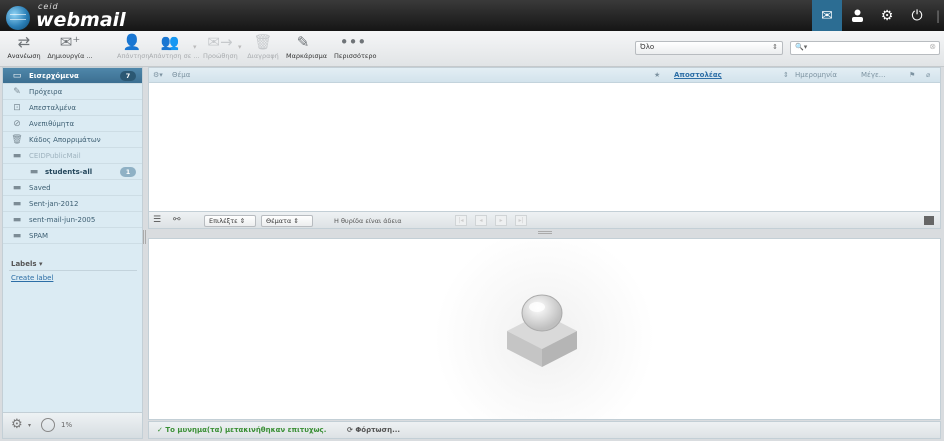 The image size is (944, 441). I want to click on folder-label: CEIDPublicMail, so click(55, 155).